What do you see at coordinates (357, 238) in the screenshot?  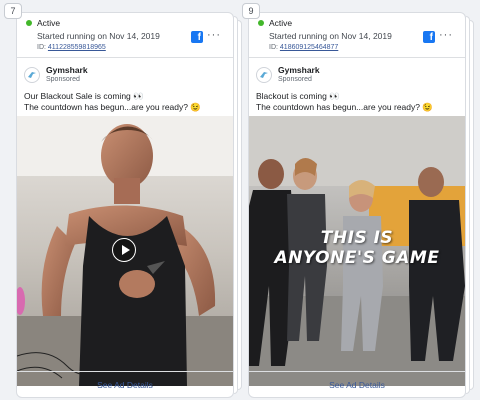 I see `overlay-line: THIS IS` at bounding box center [357, 238].